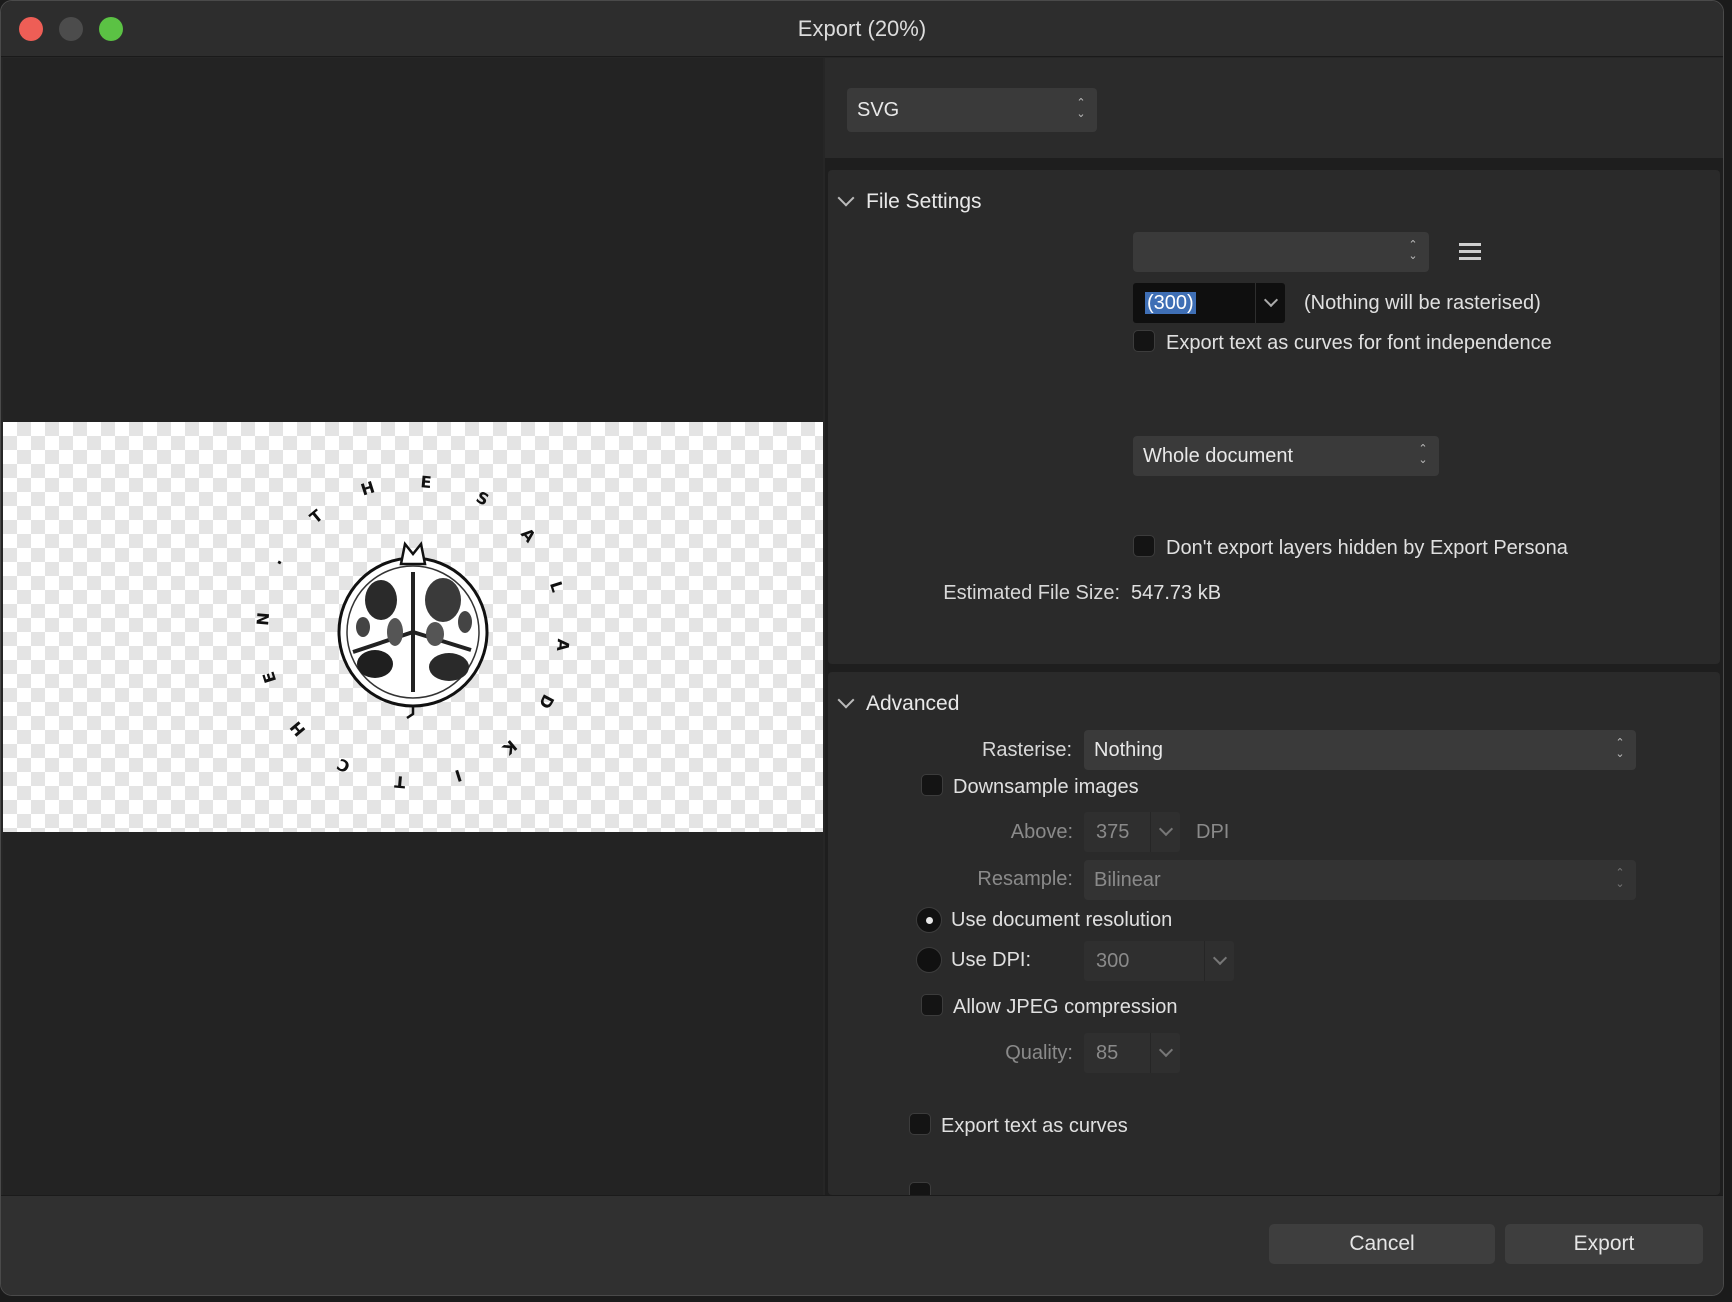 The height and width of the screenshot is (1302, 1732). I want to click on file-size-label: Estimated File Size:, so click(1031, 593).